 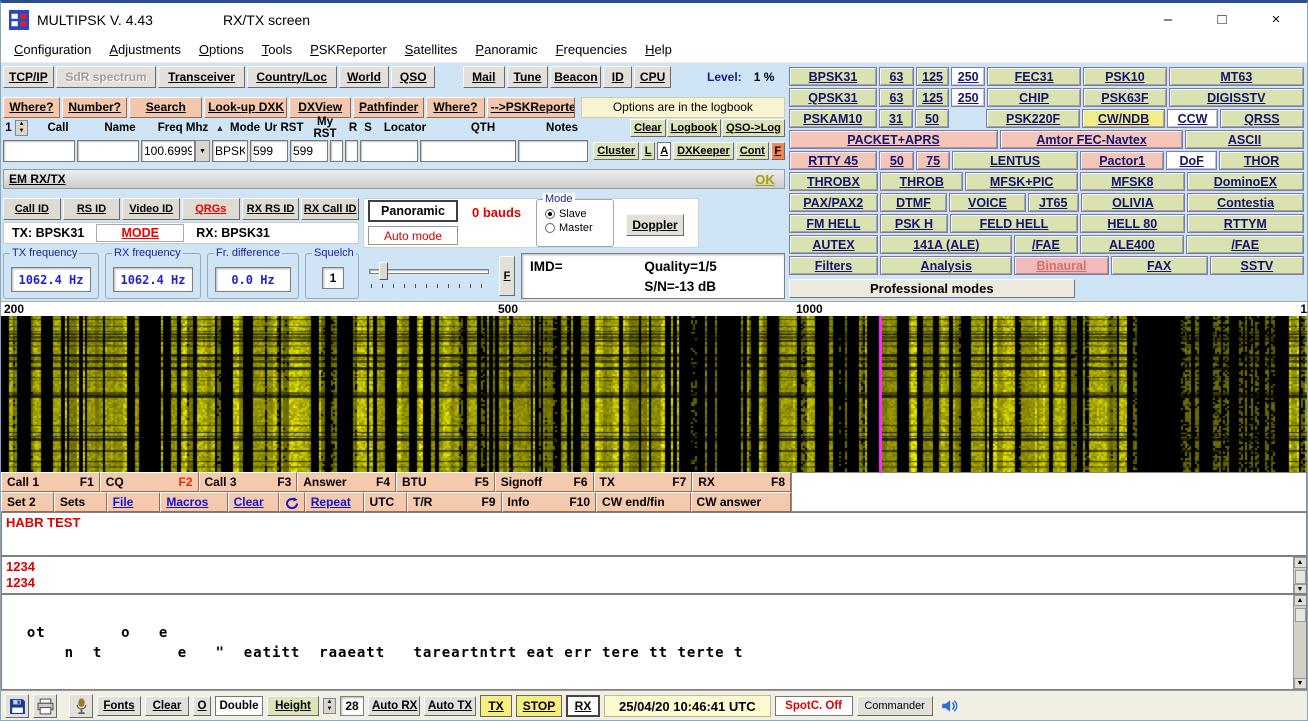 I want to click on macro-button: Signoff F6, so click(x=544, y=482).